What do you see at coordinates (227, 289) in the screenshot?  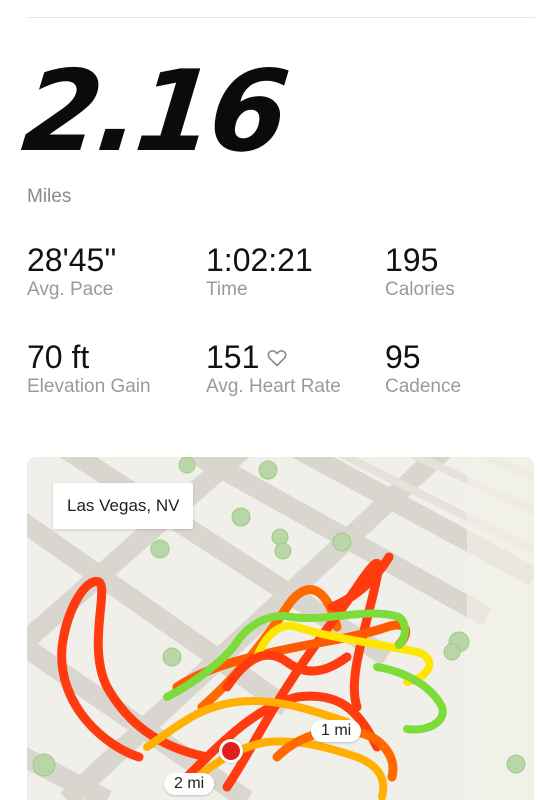 I see `time-label: Time` at bounding box center [227, 289].